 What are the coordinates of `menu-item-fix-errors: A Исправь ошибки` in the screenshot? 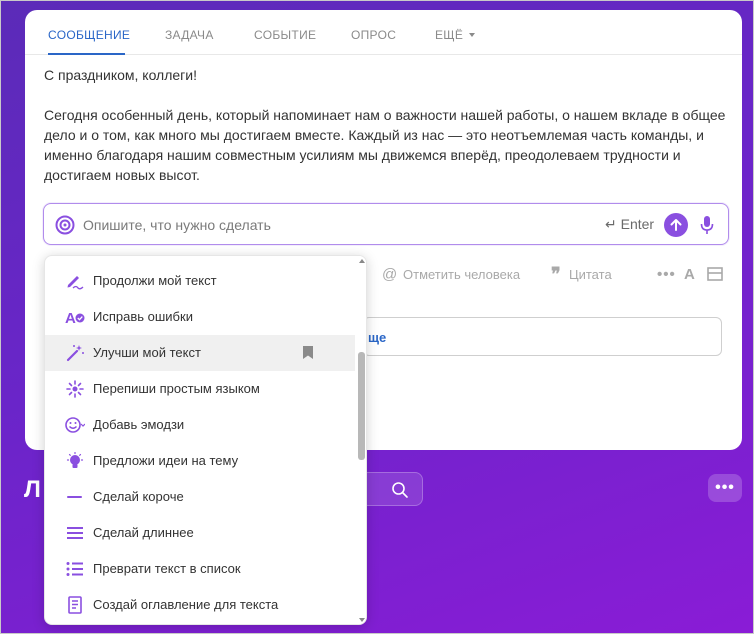 It's located at (200, 317).